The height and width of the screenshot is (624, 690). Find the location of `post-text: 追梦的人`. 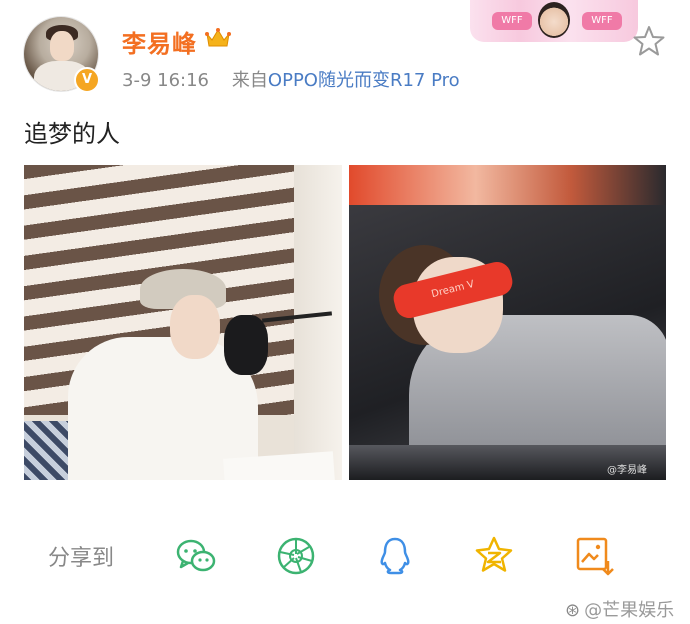

post-text: 追梦的人 is located at coordinates (72, 134).